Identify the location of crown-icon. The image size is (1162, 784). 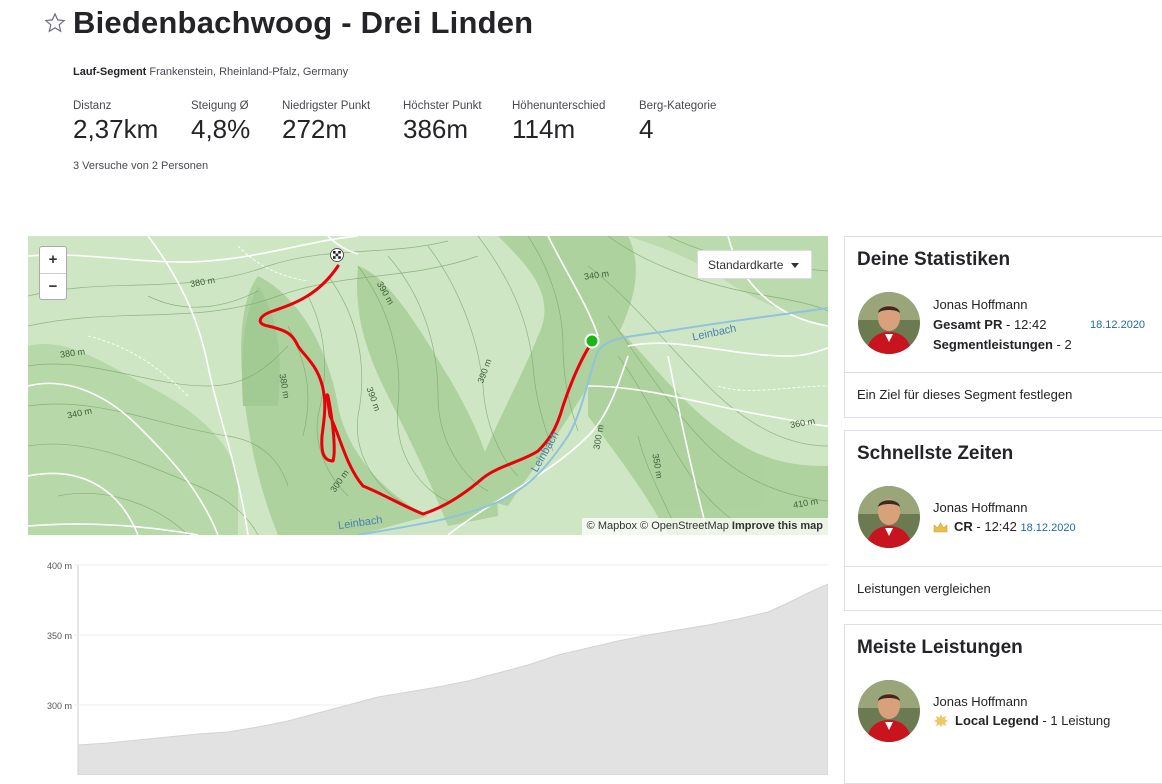
(940, 527).